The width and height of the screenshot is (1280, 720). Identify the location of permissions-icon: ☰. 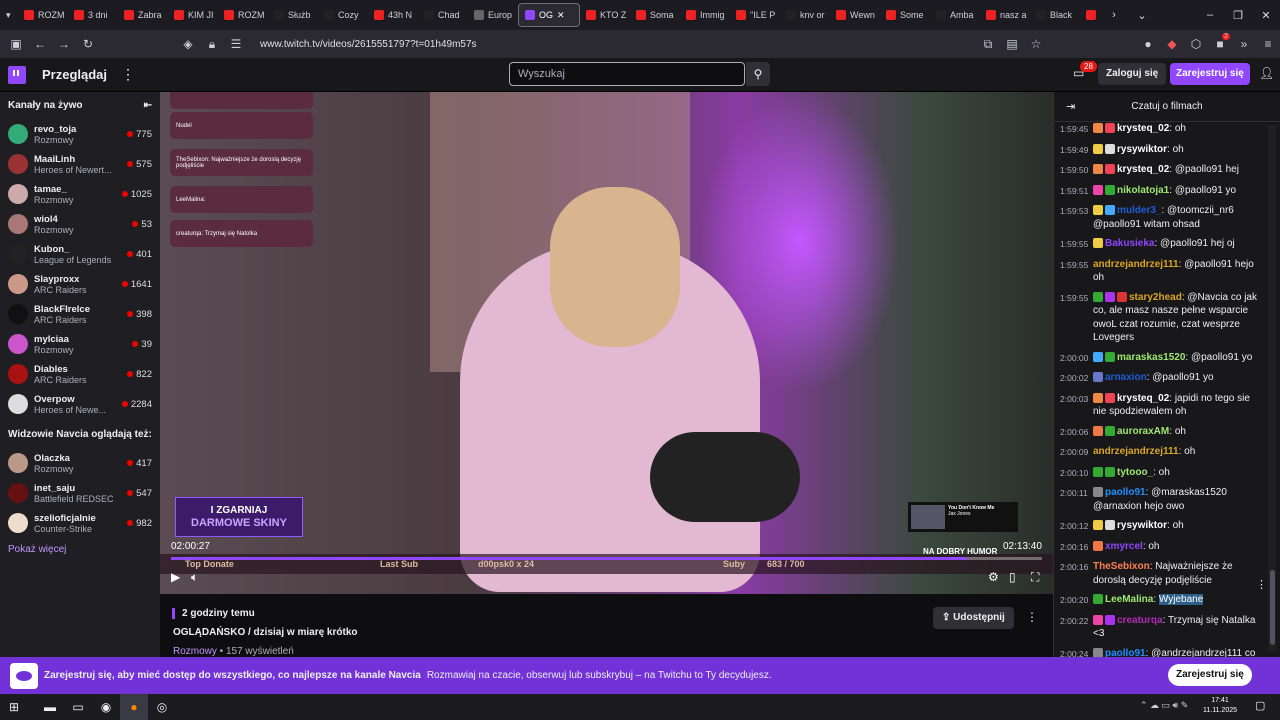
(236, 44).